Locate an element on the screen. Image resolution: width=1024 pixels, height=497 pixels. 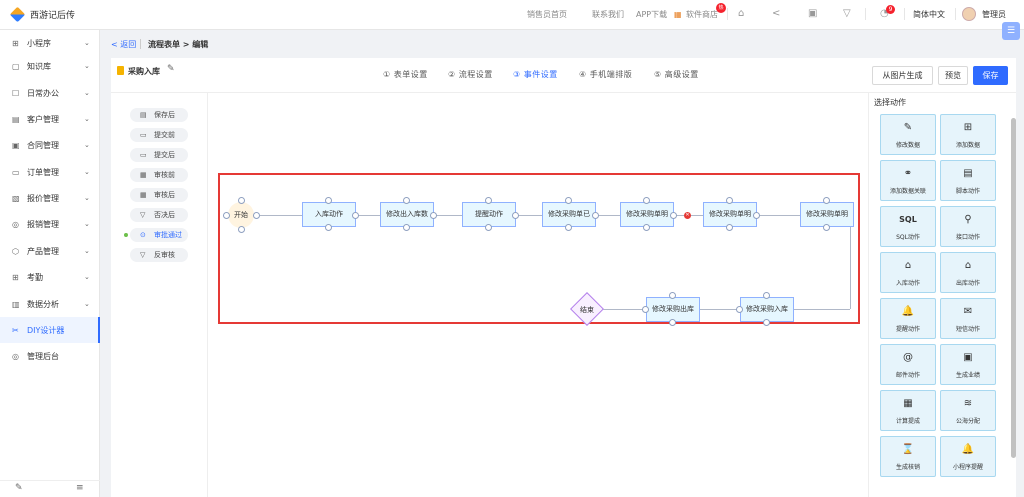
action-calc-commission: ▦ 计算提成 is located at coordinates (908, 410).